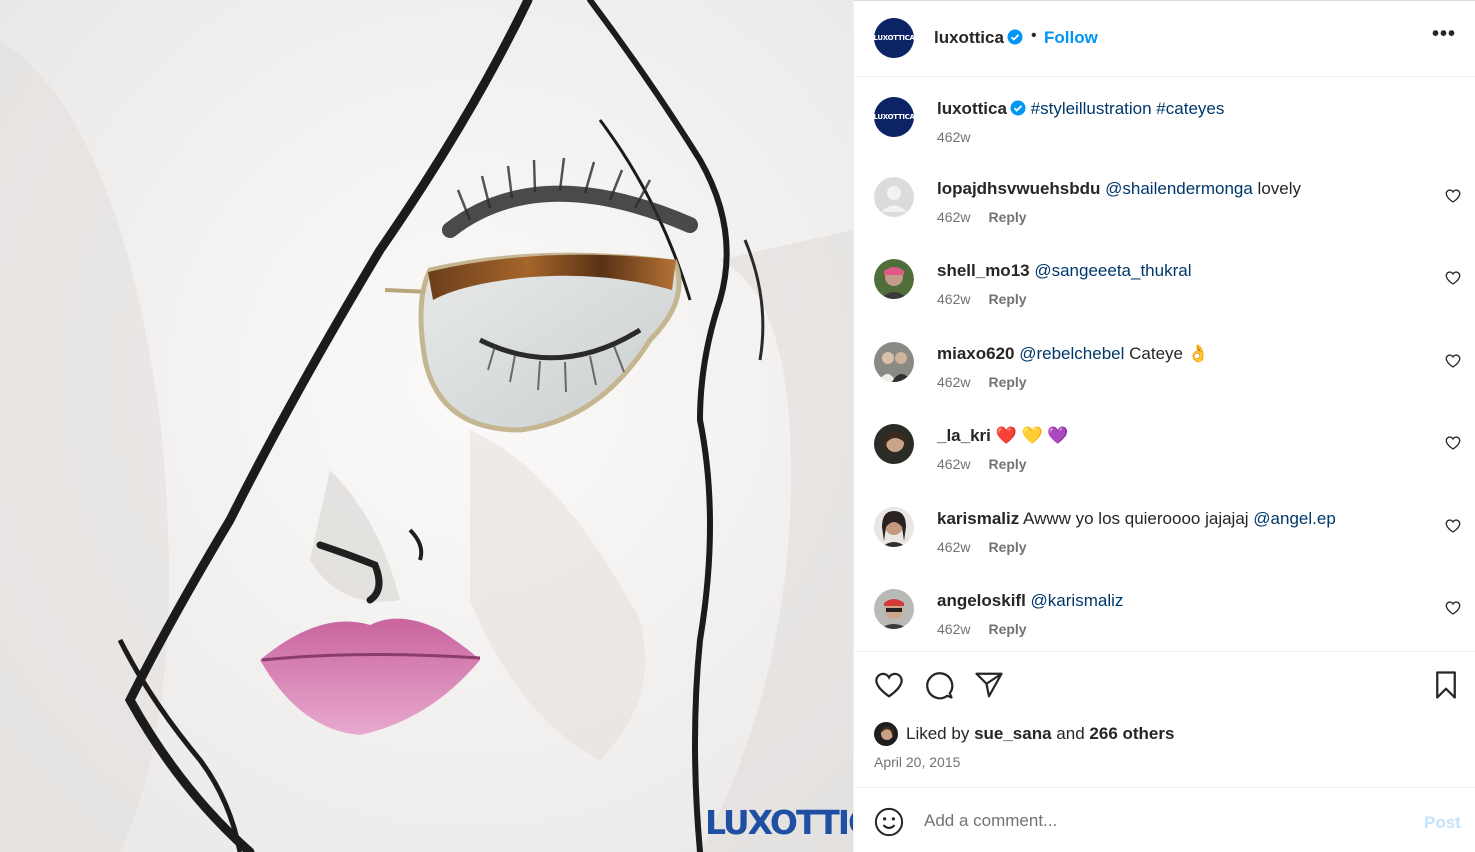 The height and width of the screenshot is (852, 1475). I want to click on comment-mention: @angel.ep, so click(1294, 518).